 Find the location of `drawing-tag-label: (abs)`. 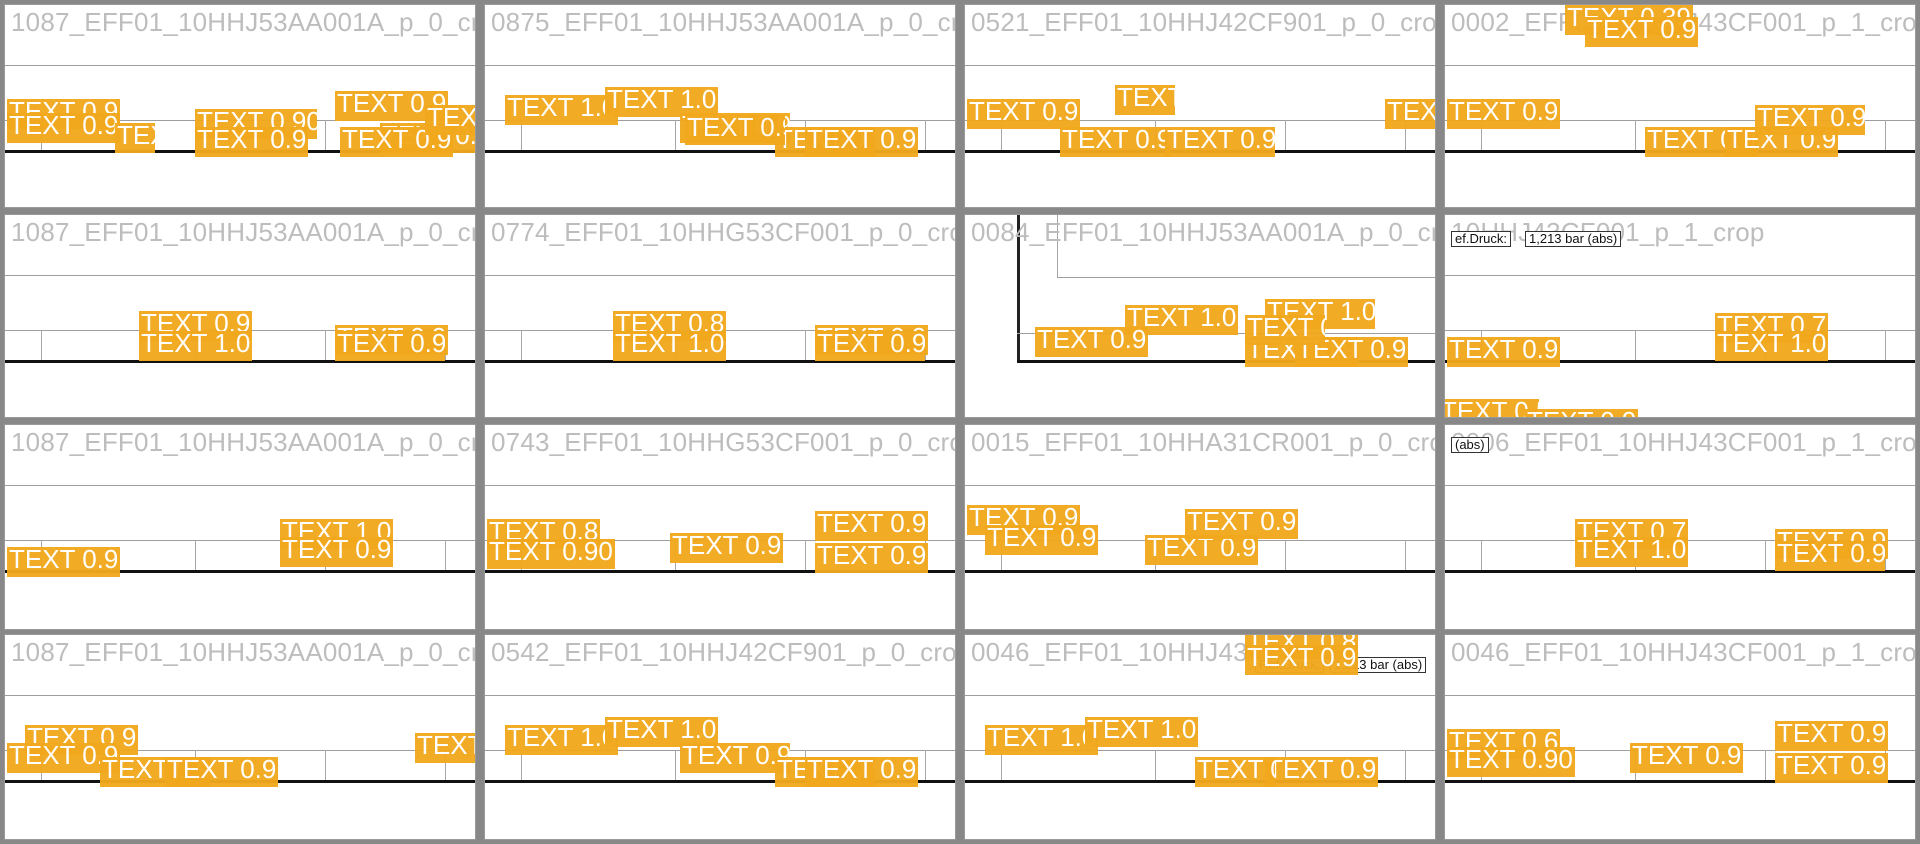

drawing-tag-label: (abs) is located at coordinates (1470, 445).